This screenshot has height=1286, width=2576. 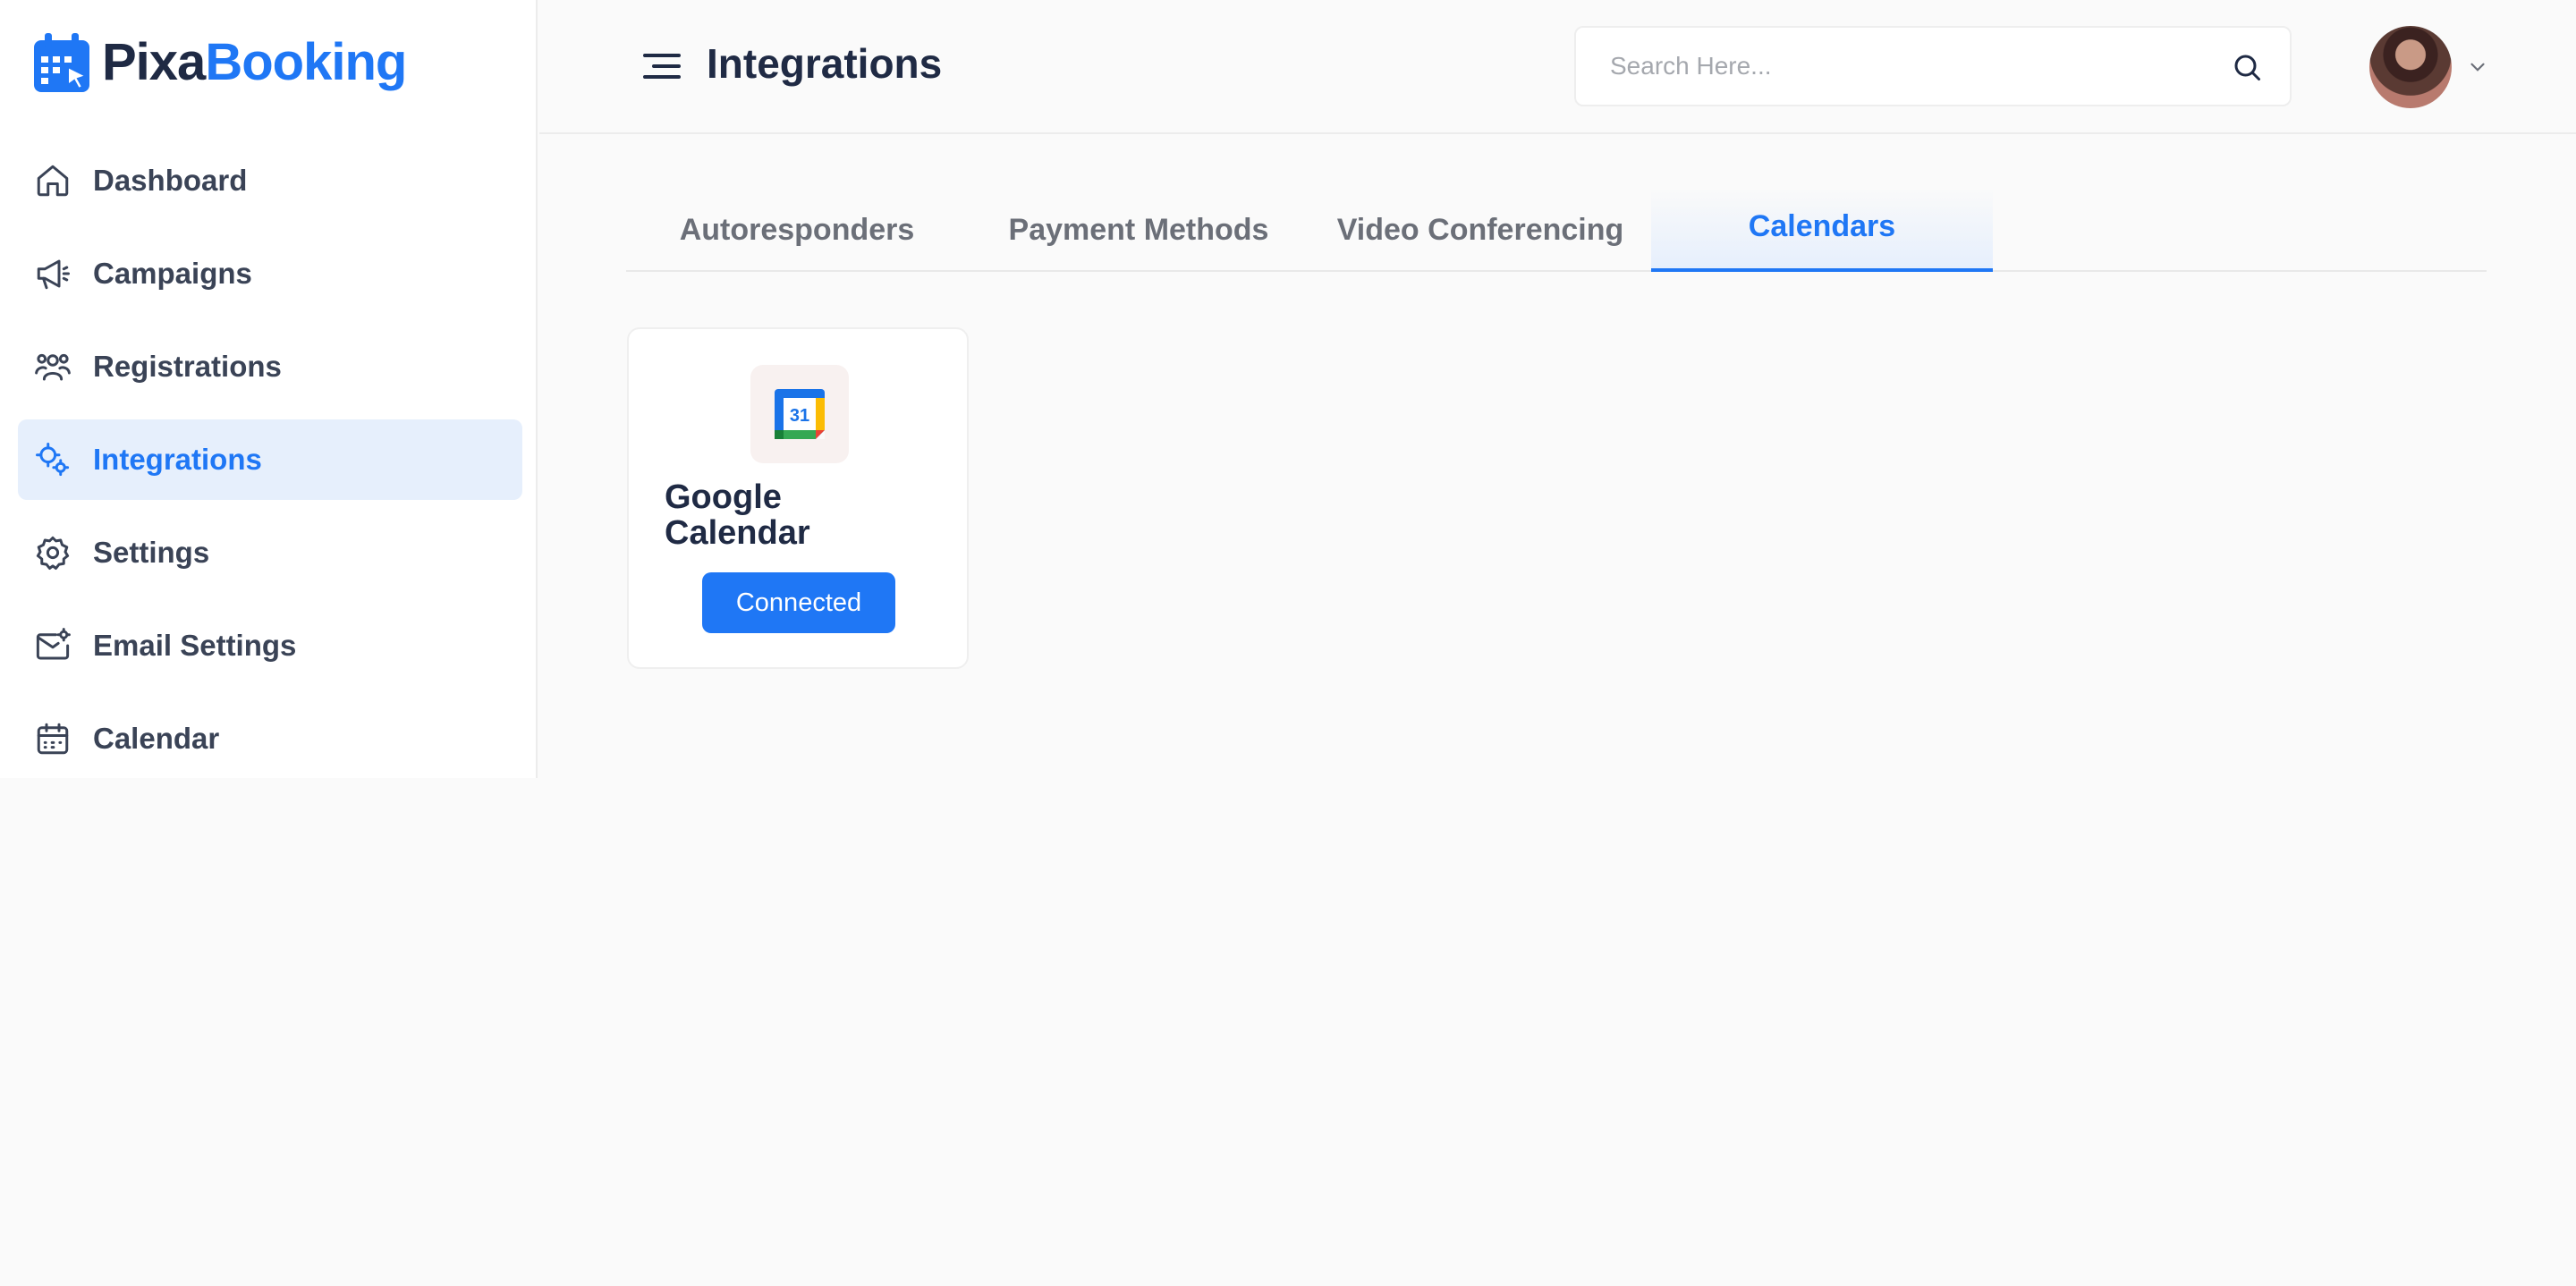 I want to click on brand-name-part2: Booking, so click(x=306, y=62).